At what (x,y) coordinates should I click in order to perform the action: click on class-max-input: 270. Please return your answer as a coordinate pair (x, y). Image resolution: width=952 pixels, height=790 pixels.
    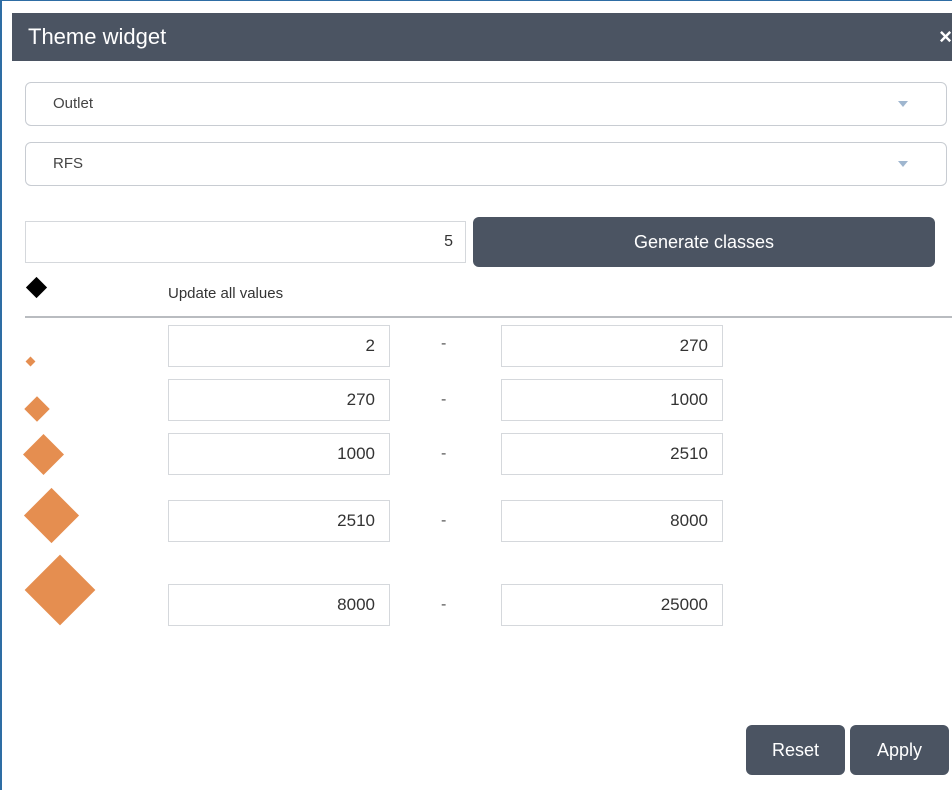
    Looking at the image, I should click on (612, 346).